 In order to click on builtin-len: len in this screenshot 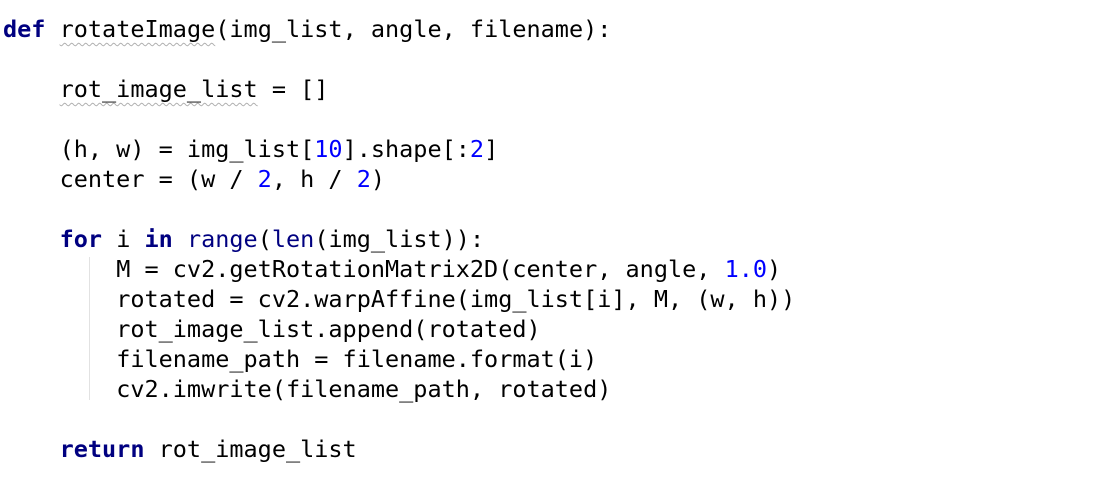, I will do `click(293, 239)`.